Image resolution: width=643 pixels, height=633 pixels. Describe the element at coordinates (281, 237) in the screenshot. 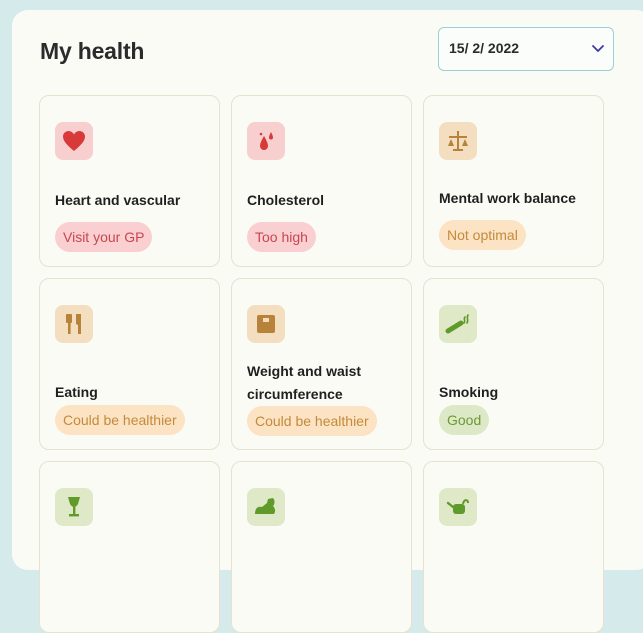

I see `status-badge: Too high` at that location.